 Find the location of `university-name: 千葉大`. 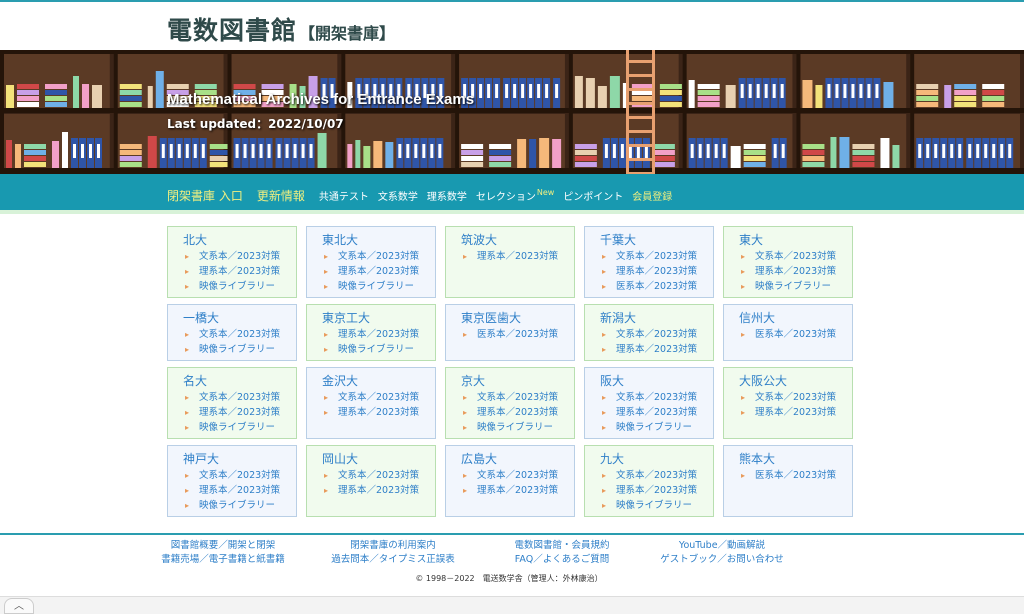

university-name: 千葉大 is located at coordinates (656, 240).